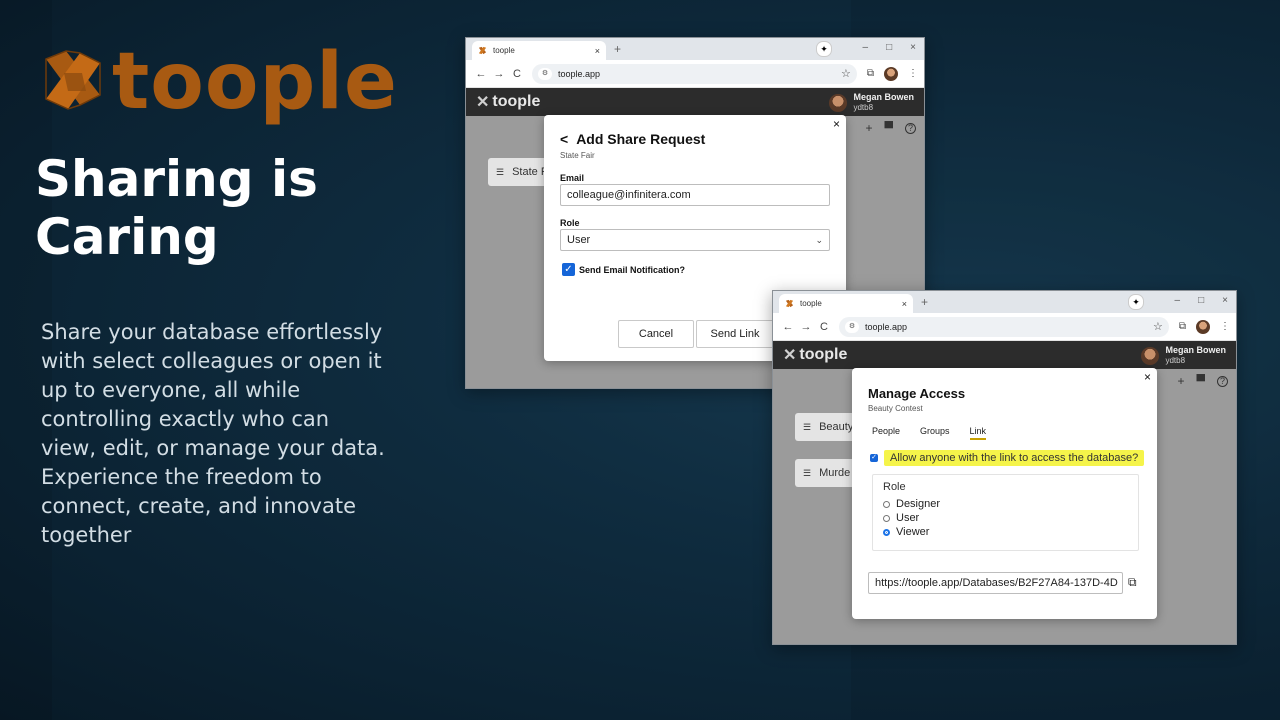 The height and width of the screenshot is (720, 1280). I want to click on tab-link: Link, so click(978, 433).